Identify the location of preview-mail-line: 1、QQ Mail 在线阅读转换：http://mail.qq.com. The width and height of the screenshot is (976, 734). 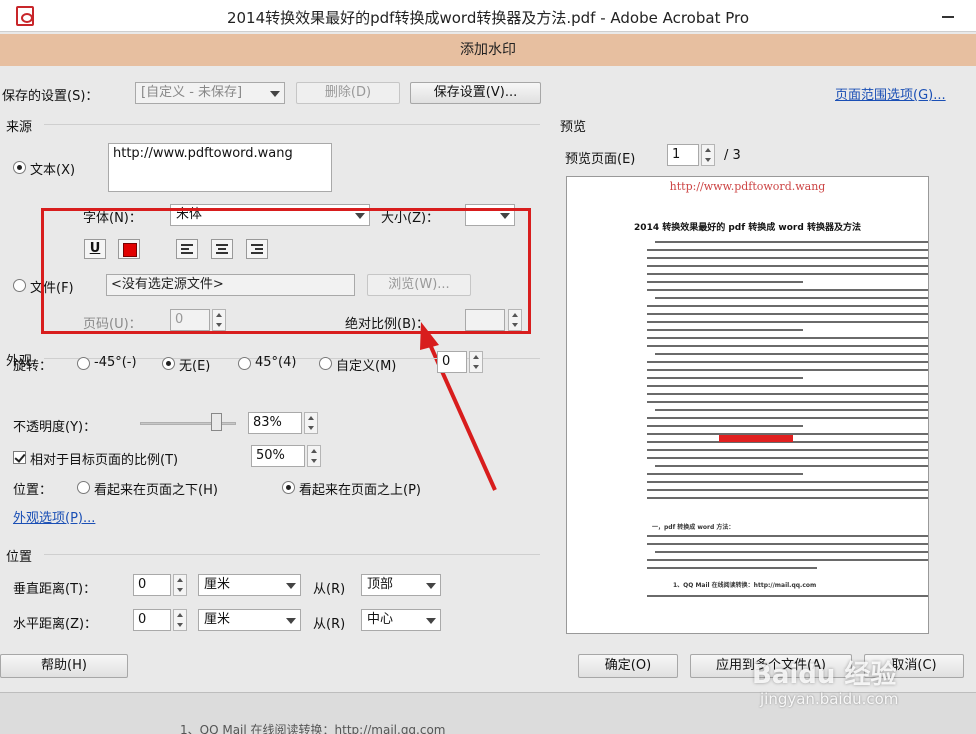
(745, 585).